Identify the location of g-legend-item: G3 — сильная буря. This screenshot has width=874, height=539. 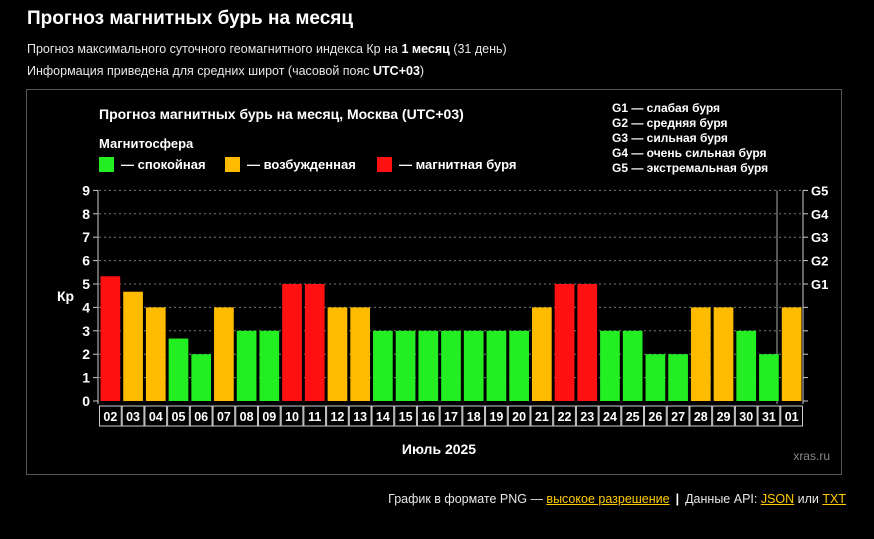
(670, 138).